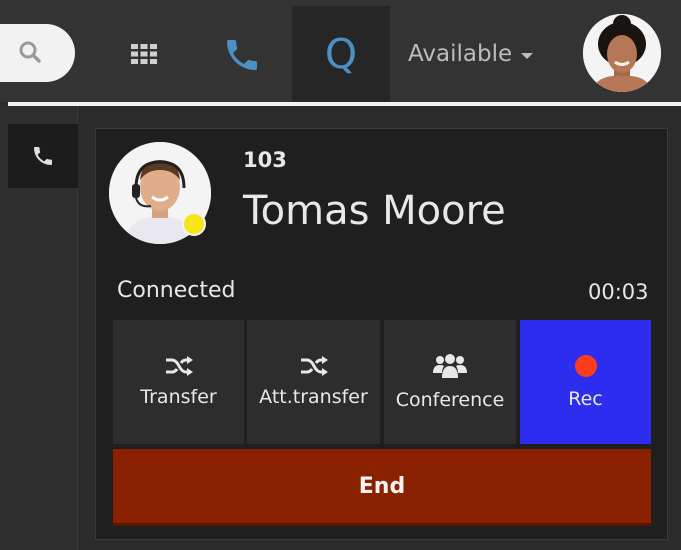  I want to click on attended-transfer-label: Att.transfer, so click(313, 397).